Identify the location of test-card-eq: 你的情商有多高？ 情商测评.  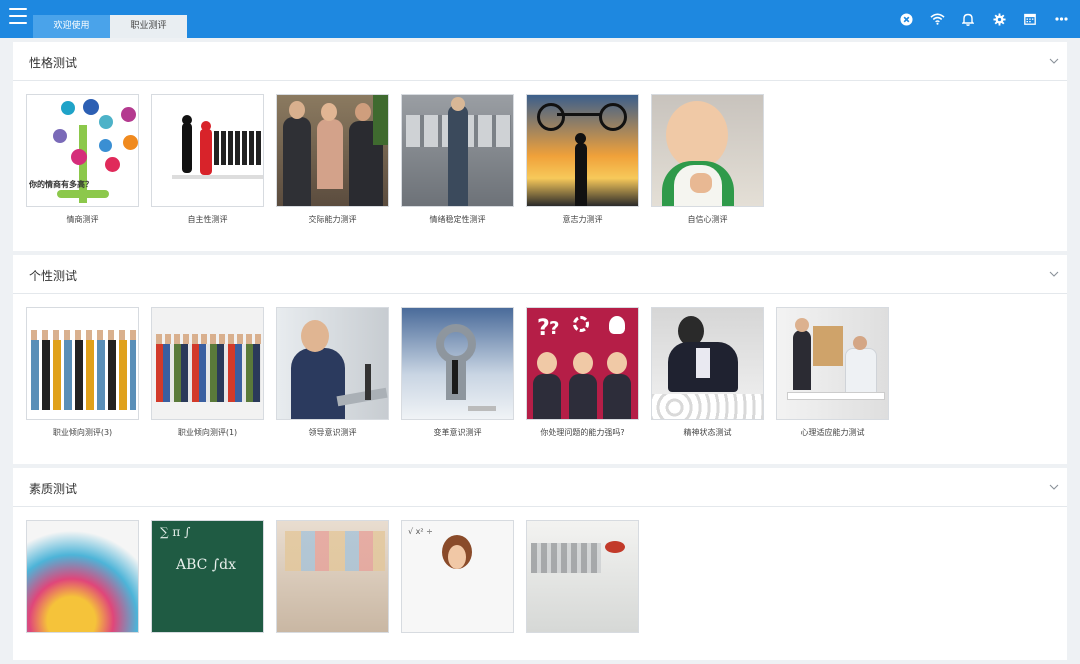
(82, 172).